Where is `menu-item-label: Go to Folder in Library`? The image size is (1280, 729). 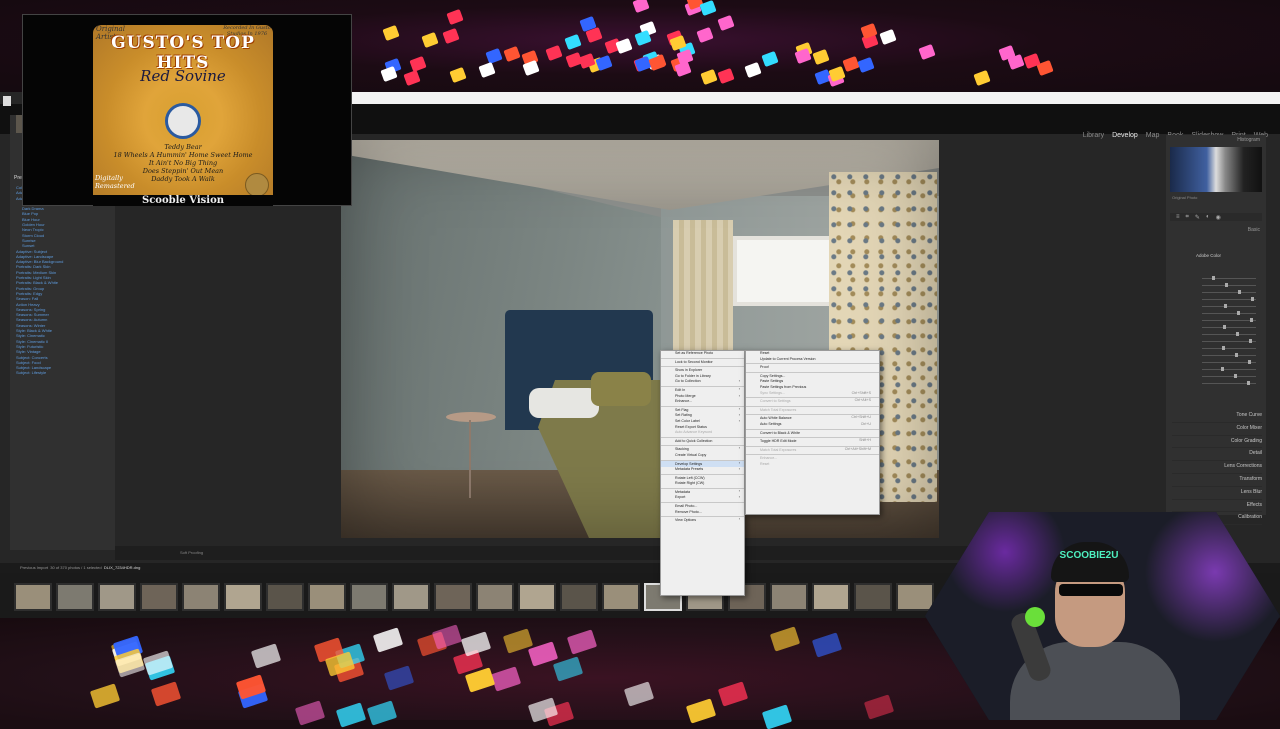 menu-item-label: Go to Folder in Library is located at coordinates (693, 375).